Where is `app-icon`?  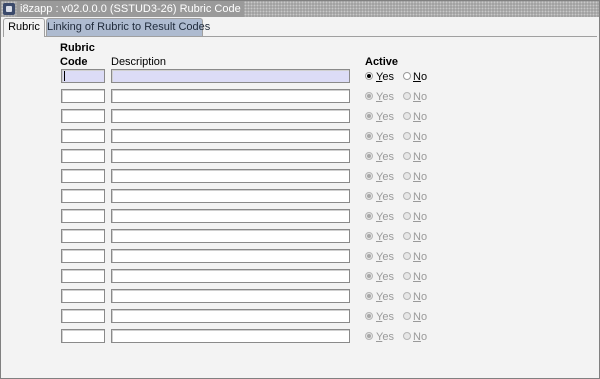
app-icon is located at coordinates (9, 9).